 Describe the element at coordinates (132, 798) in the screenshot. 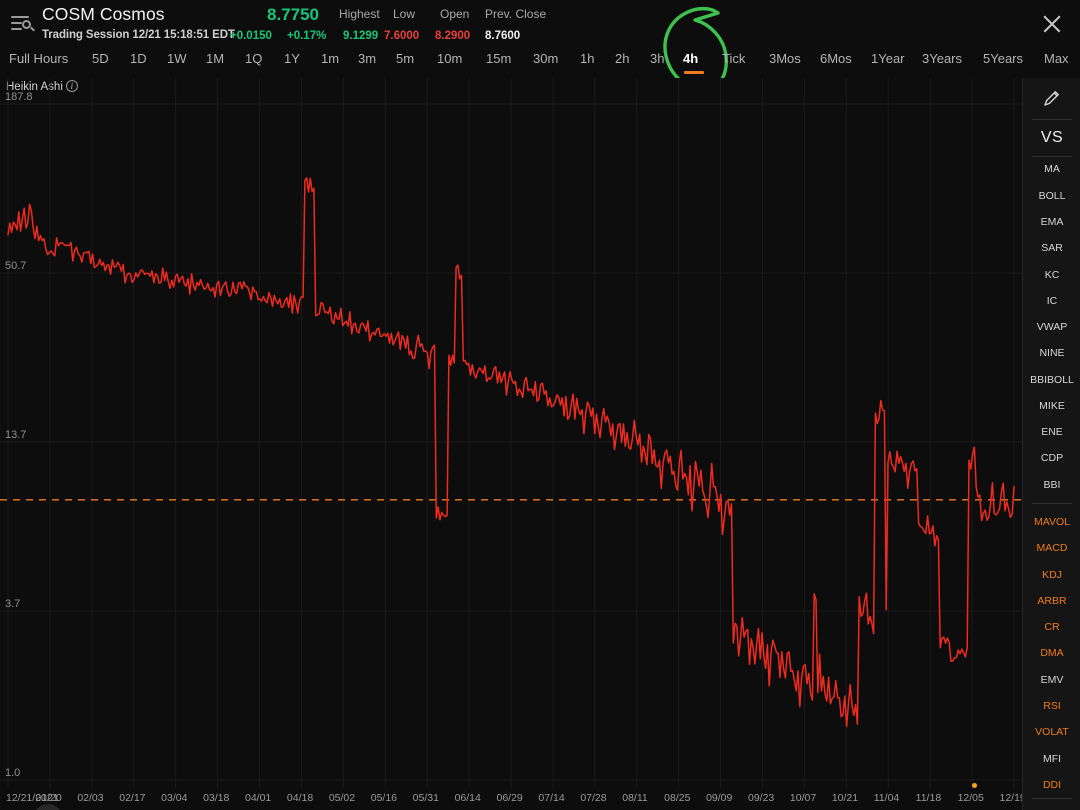

I see `x-axis-label: 02/17` at that location.